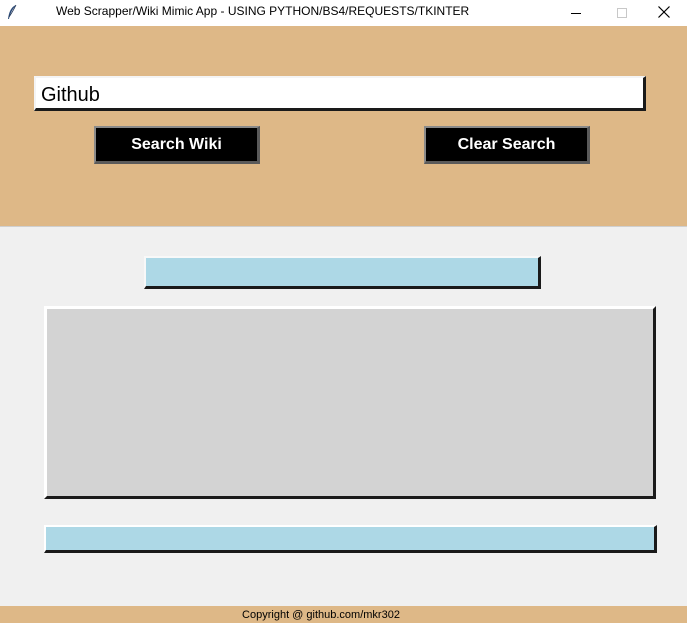 This screenshot has width=687, height=623. What do you see at coordinates (350, 539) in the screenshot?
I see `result-link-label` at bounding box center [350, 539].